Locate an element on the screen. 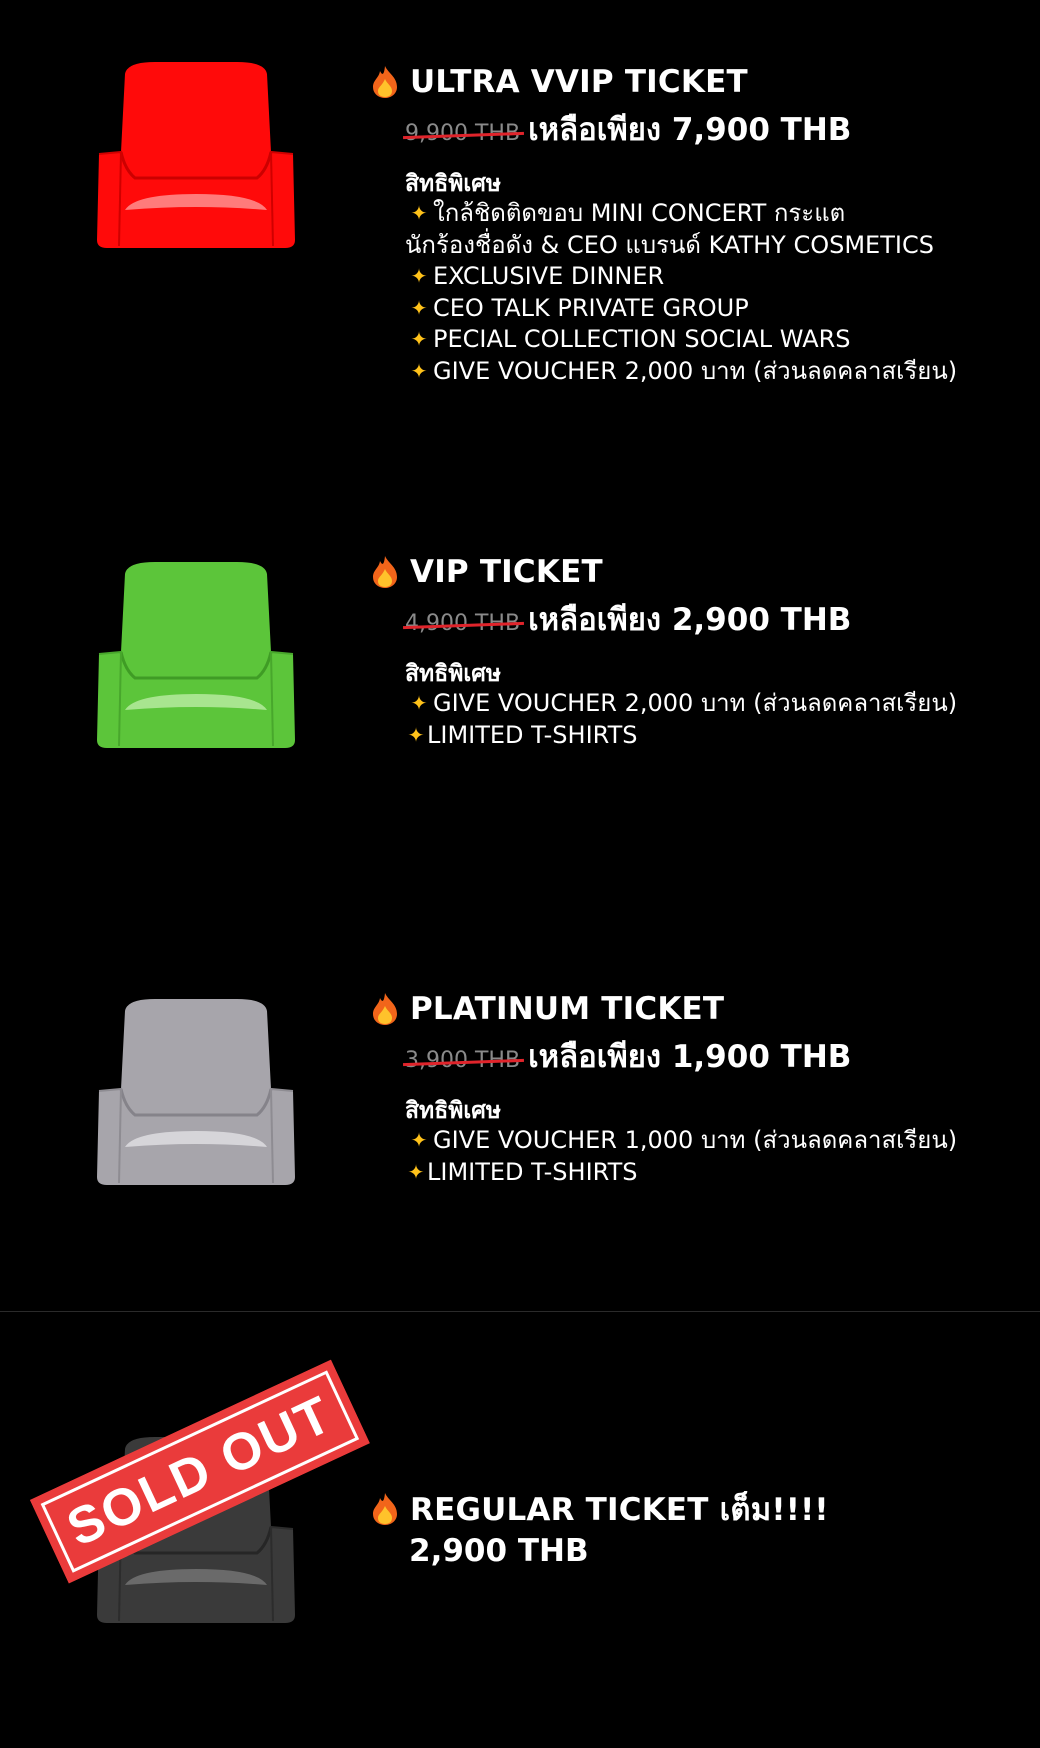  old-price: 3,900 THB is located at coordinates (463, 1060).